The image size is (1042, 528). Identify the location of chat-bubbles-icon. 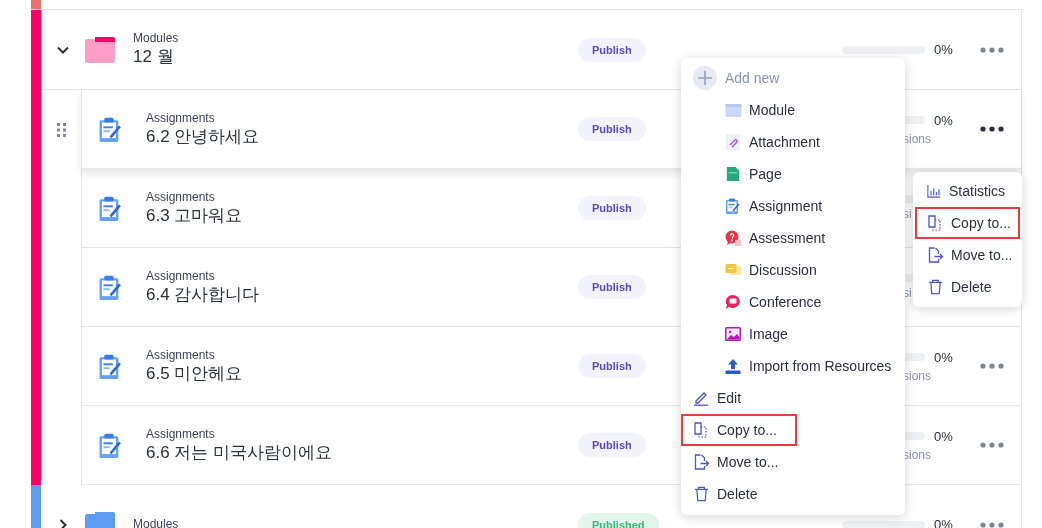
(733, 270).